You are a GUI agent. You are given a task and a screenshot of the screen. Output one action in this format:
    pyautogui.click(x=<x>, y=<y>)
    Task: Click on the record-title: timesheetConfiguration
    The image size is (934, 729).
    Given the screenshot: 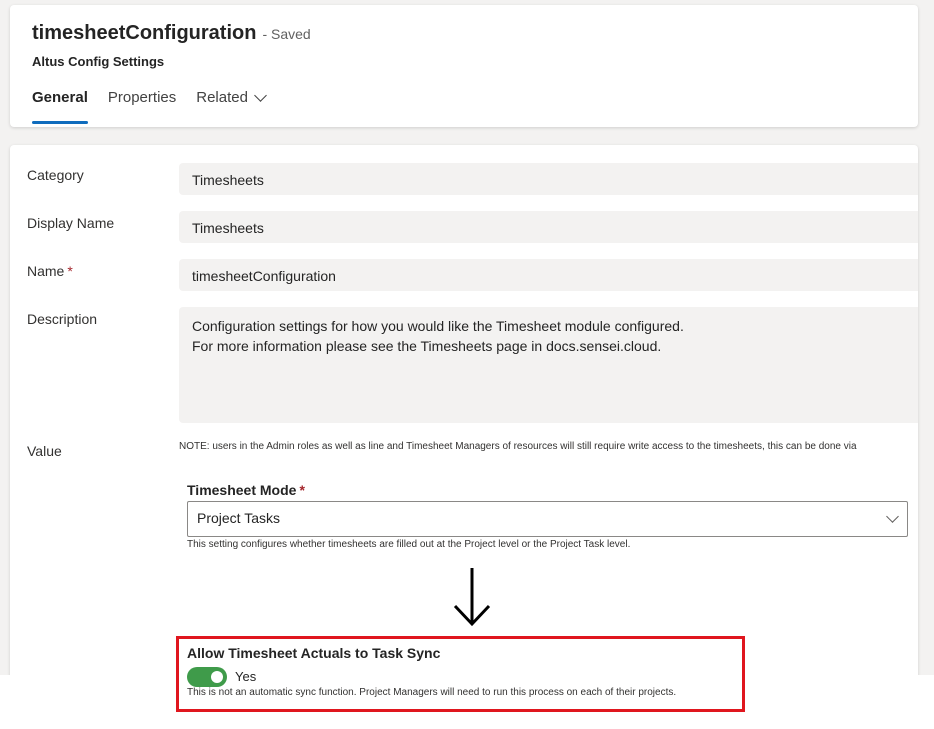 What is the action you would take?
    pyautogui.click(x=144, y=33)
    